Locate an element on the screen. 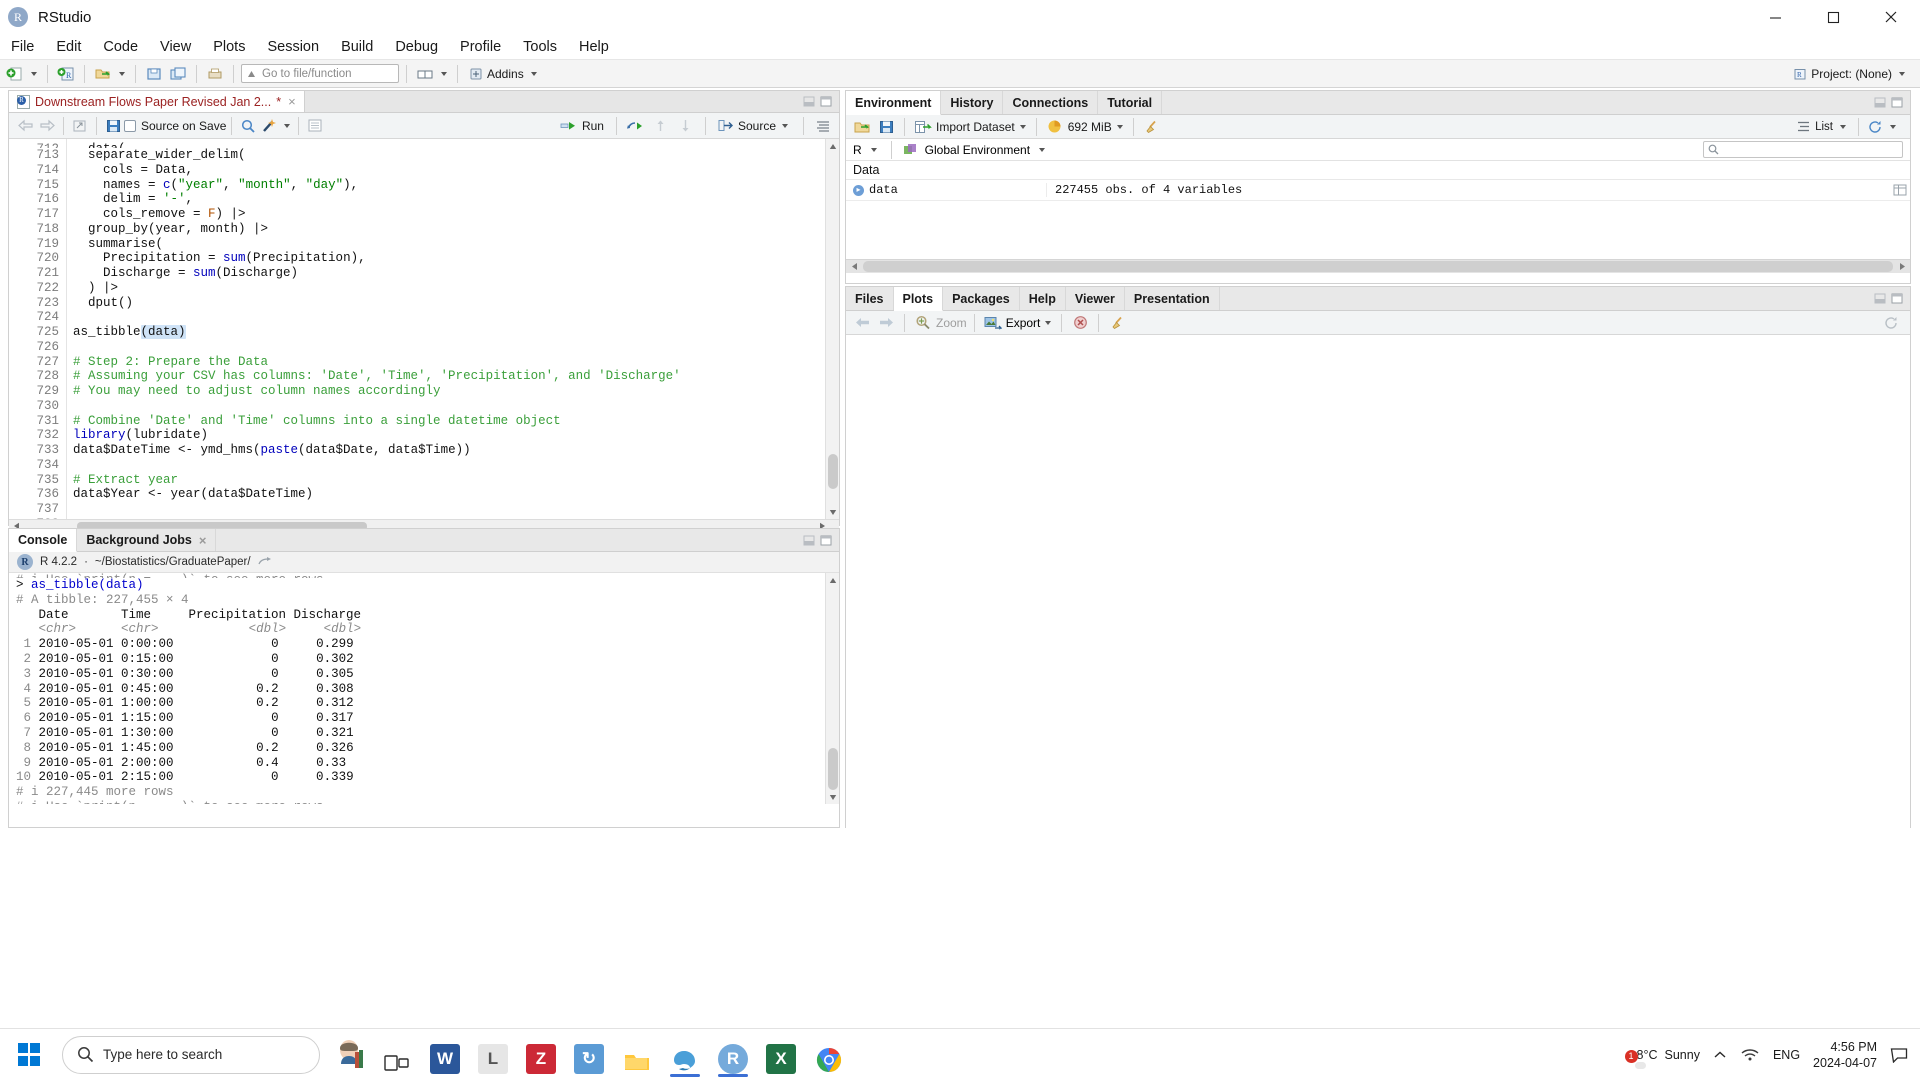 Image resolution: width=1920 pixels, height=1080 pixels. menu-code: Code is located at coordinates (120, 47).